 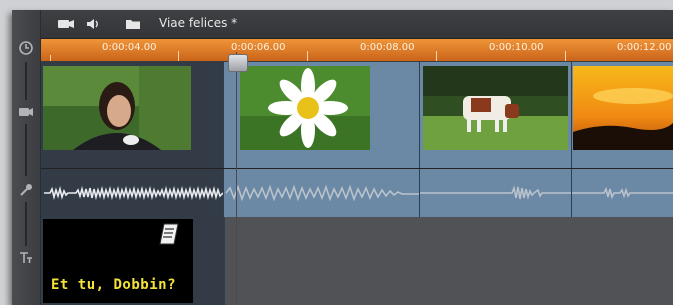 I want to click on ruler-timecode: 0:00:06.00, so click(x=258, y=47).